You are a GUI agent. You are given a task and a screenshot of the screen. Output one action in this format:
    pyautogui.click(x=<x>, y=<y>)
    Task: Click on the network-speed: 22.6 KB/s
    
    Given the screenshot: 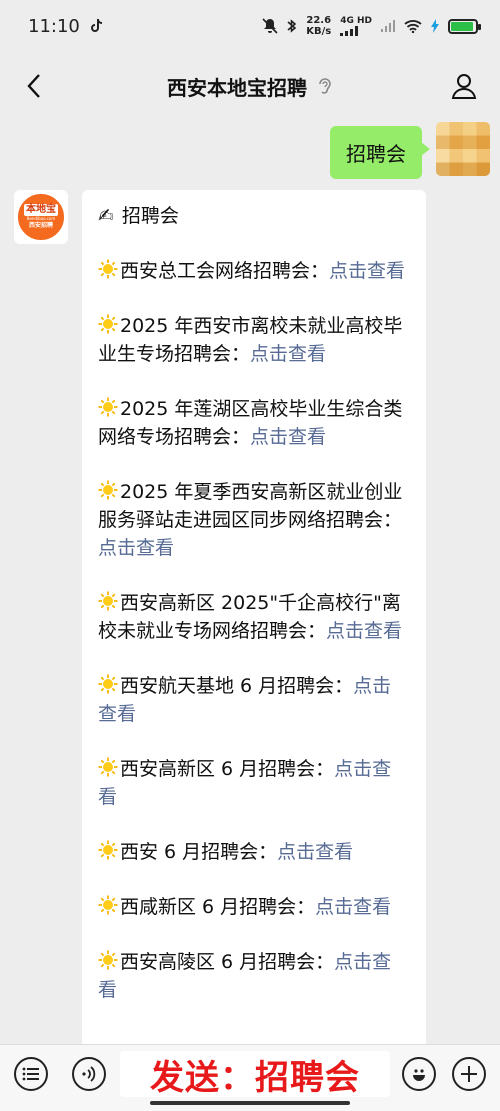 What is the action you would take?
    pyautogui.click(x=318, y=26)
    